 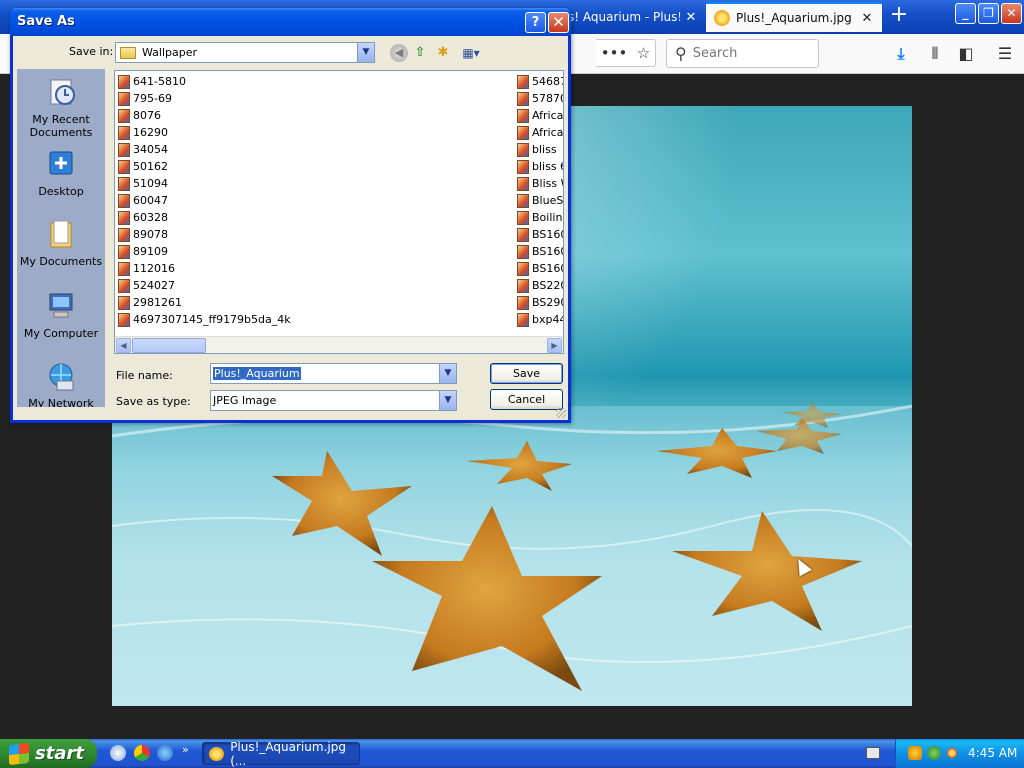 What do you see at coordinates (61, 377) in the screenshot?
I see `my-network-icon` at bounding box center [61, 377].